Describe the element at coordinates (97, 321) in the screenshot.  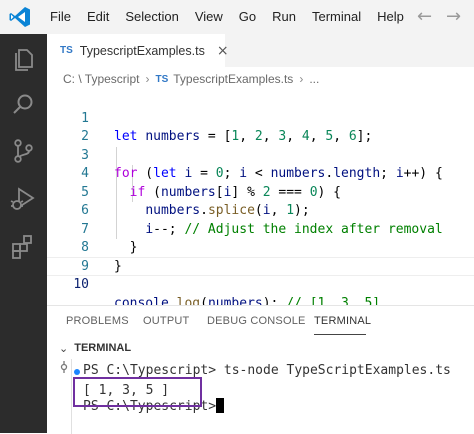
I see `tab-problems: PROBLEMS` at that location.